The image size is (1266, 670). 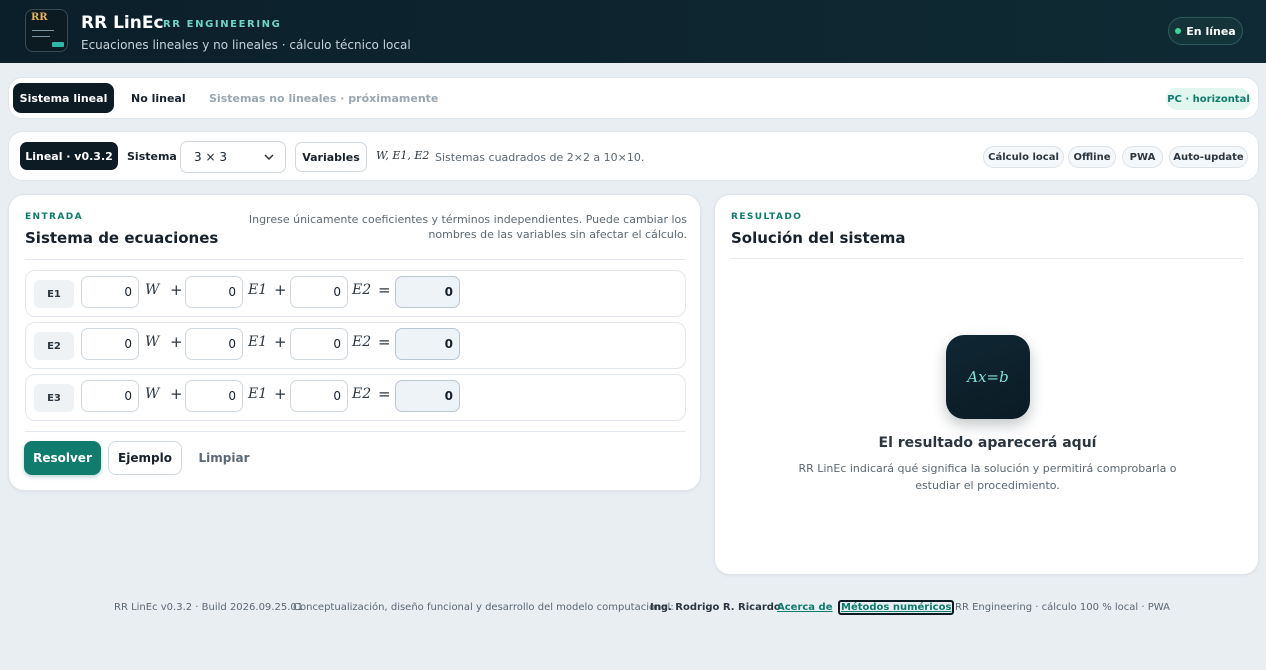 I want to click on pill-calculo-local: Cálculo local, so click(x=1023, y=157).